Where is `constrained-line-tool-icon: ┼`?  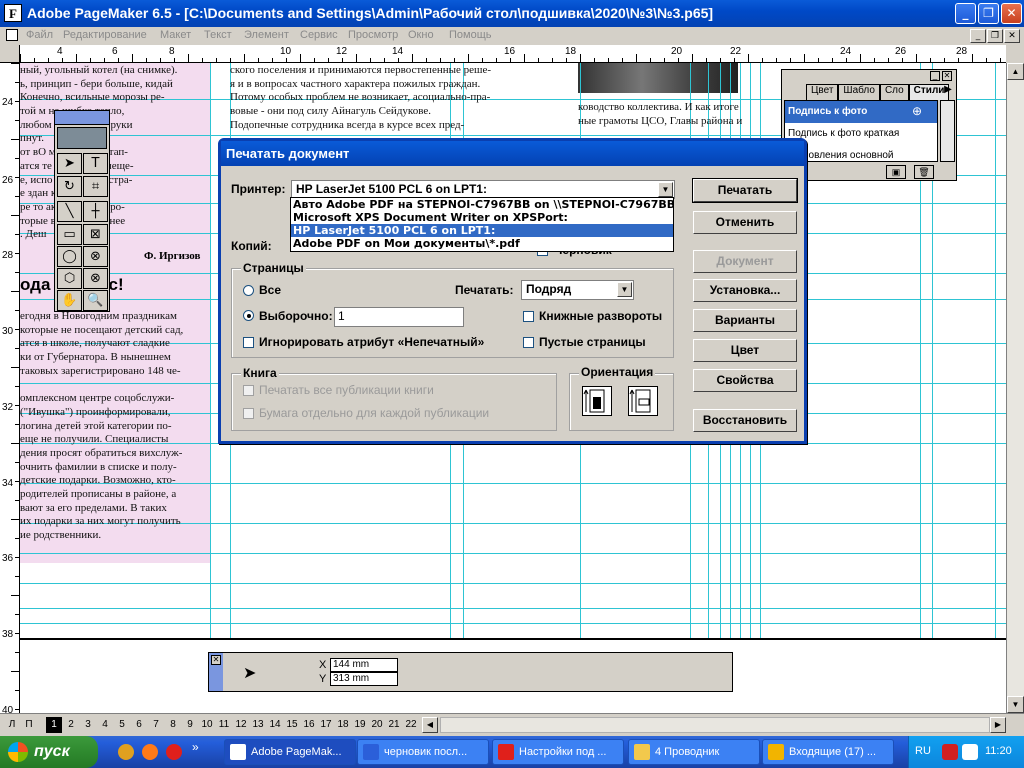 constrained-line-tool-icon: ┼ is located at coordinates (95, 211).